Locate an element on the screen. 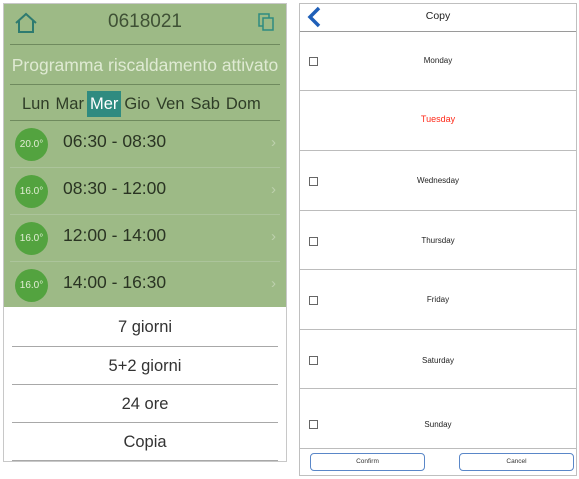 The width and height of the screenshot is (579, 479). current-day-label: Tuesday is located at coordinates (438, 119).